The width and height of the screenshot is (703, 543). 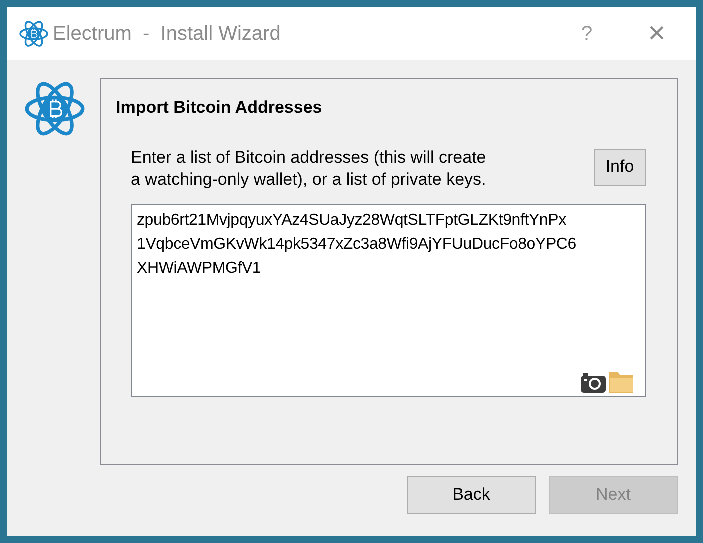 What do you see at coordinates (309, 168) in the screenshot?
I see `description-text: Enter a list of Bitcoin addresses (this will create a watching-only wallet), or a list of private keys.` at bounding box center [309, 168].